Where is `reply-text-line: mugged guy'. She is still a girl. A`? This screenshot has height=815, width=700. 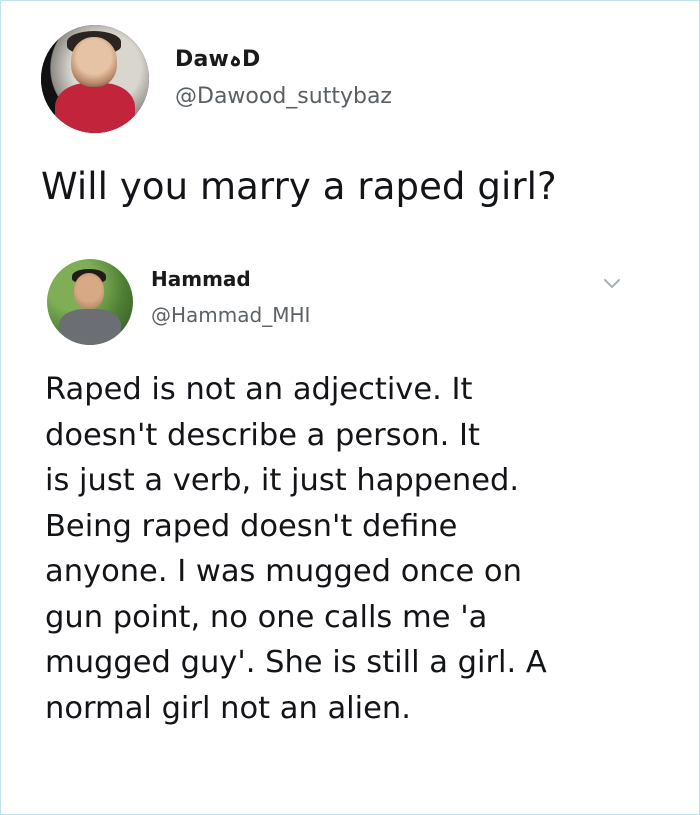
reply-text-line: mugged guy'. She is still a girl. A is located at coordinates (296, 662).